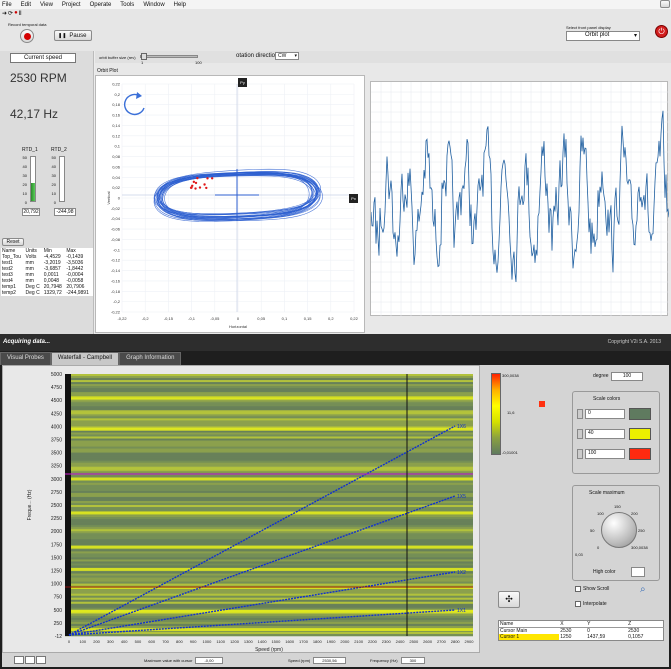 This screenshot has width=671, height=669. Describe the element at coordinates (197, 178) in the screenshot. I see `orbit-keyphasor-dot` at that location.